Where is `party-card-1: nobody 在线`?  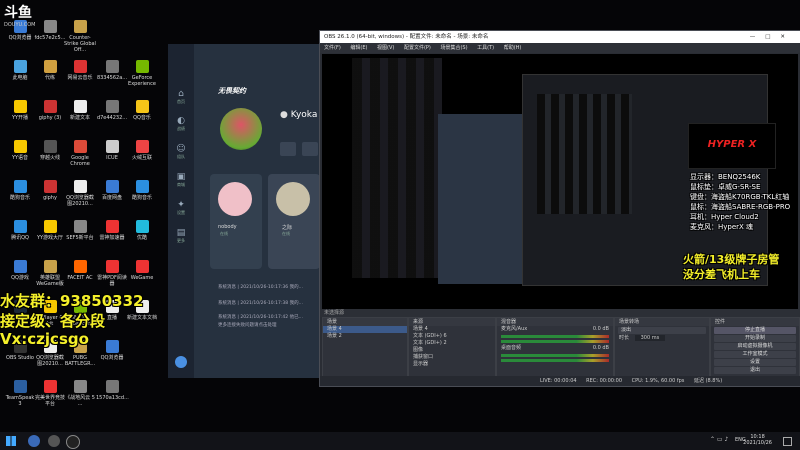
party-card-1: nobody 在线 is located at coordinates (236, 221).